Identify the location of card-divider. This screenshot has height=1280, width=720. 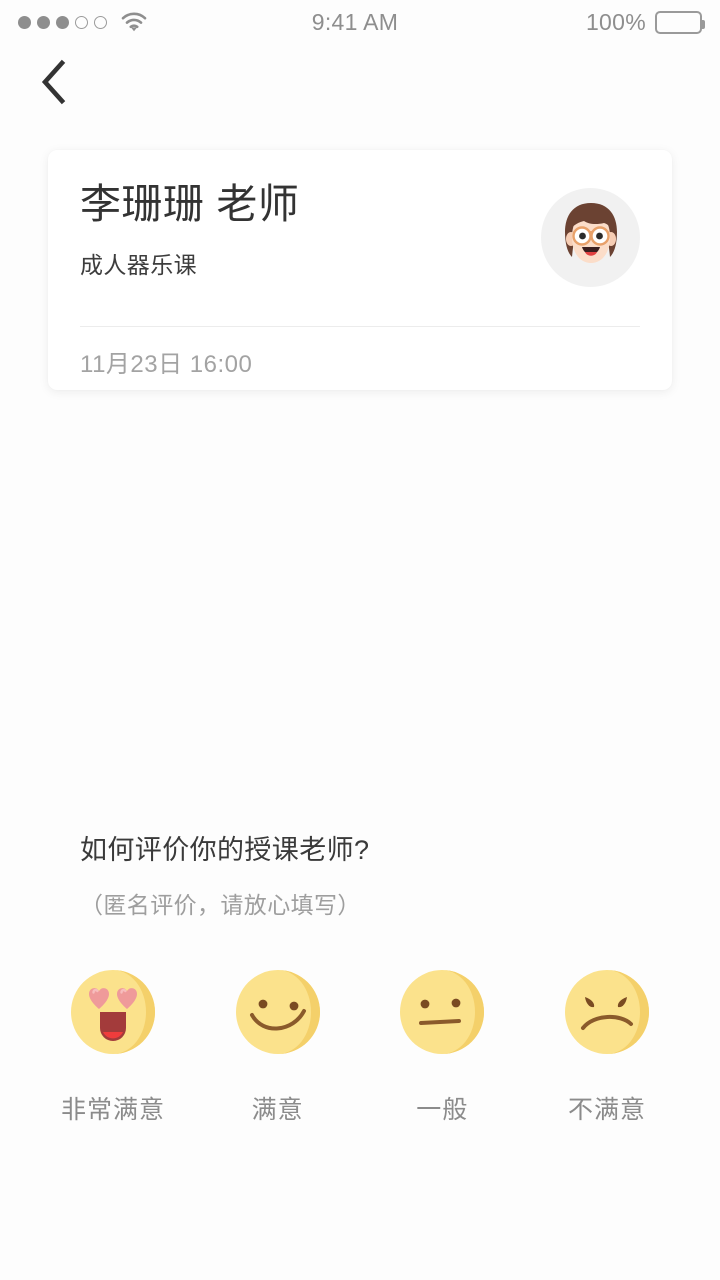
(360, 326).